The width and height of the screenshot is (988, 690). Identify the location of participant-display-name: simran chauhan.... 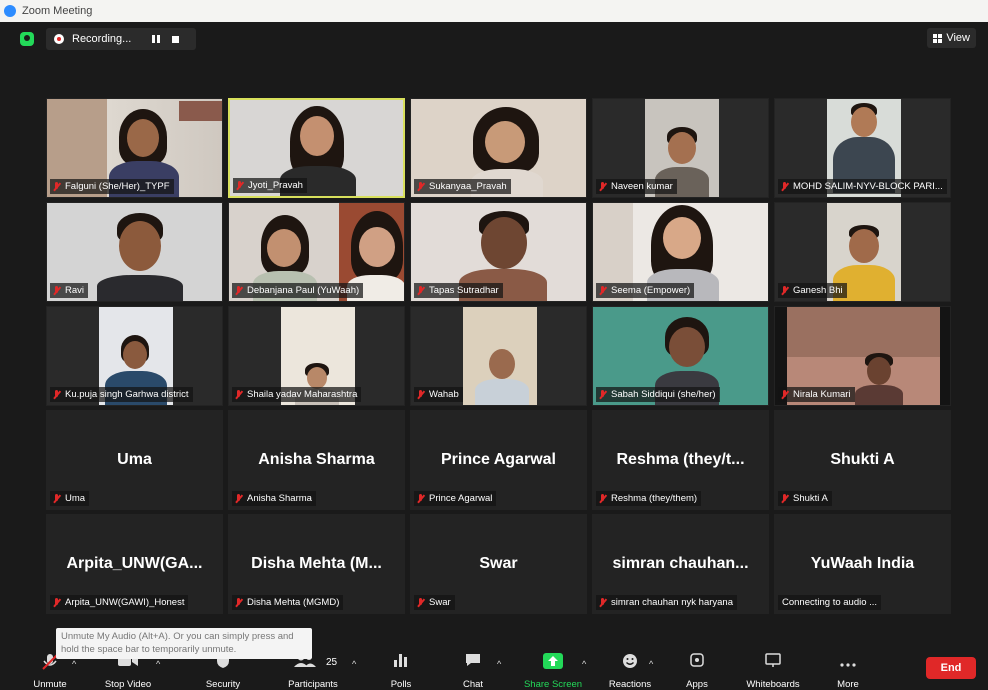
(680, 563).